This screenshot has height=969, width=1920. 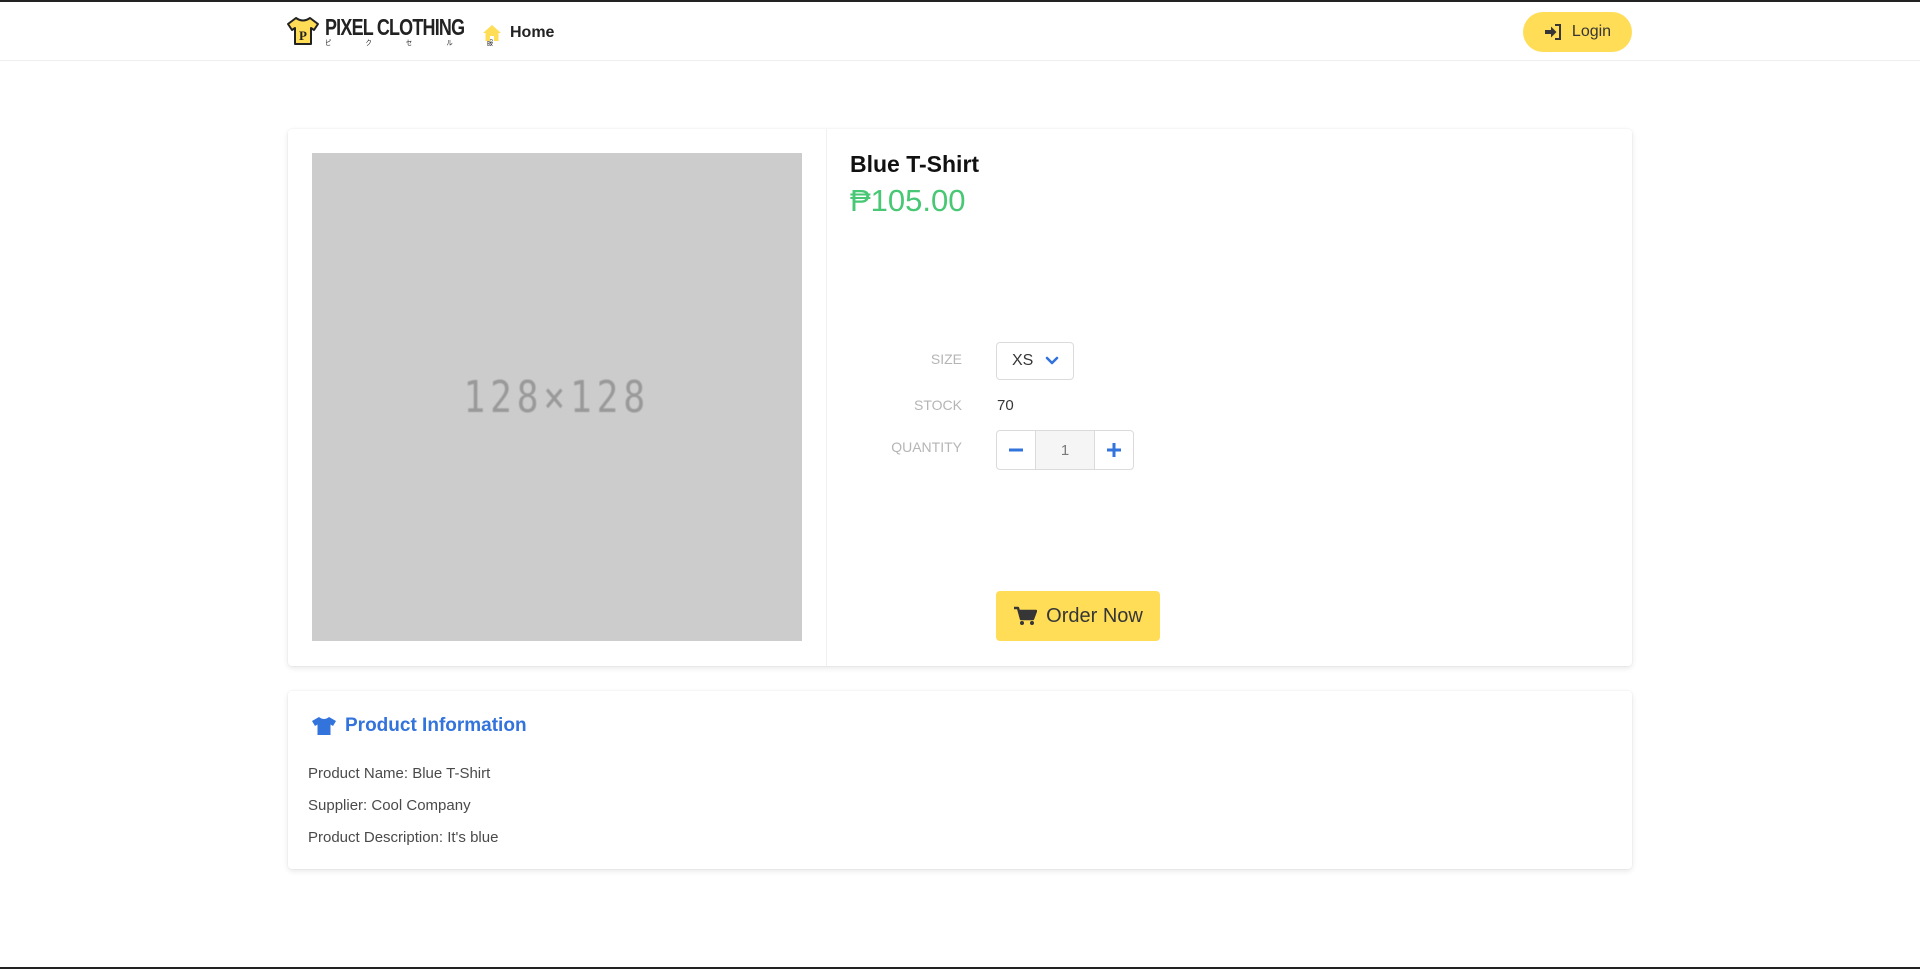 I want to click on info-description: Product Description: It's blue, so click(x=403, y=837).